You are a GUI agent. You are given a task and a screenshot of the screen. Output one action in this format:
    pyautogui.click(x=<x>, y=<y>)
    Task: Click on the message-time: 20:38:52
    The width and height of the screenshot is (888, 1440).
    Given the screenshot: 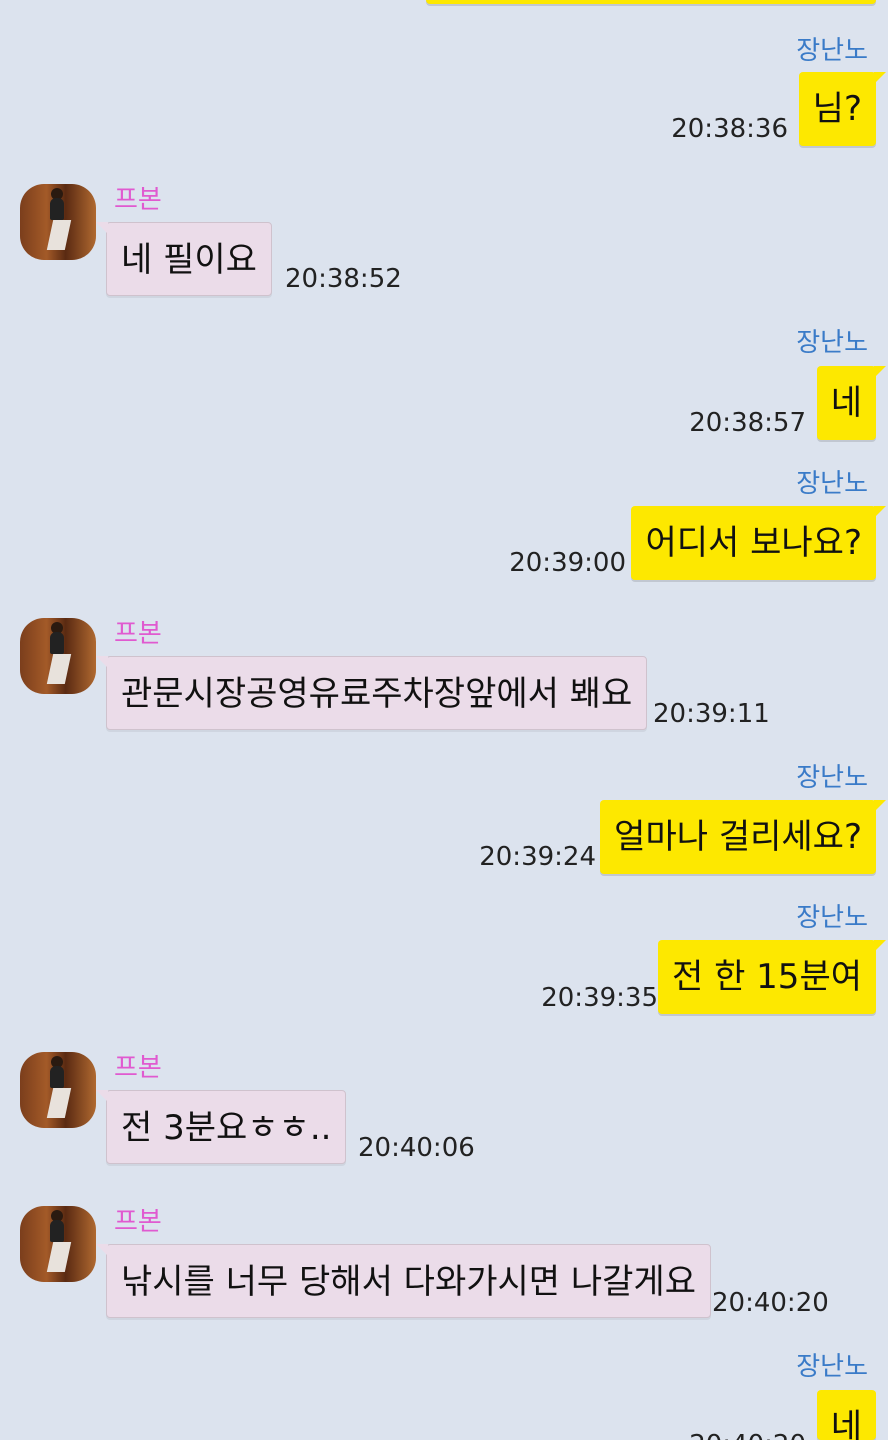 What is the action you would take?
    pyautogui.click(x=343, y=279)
    